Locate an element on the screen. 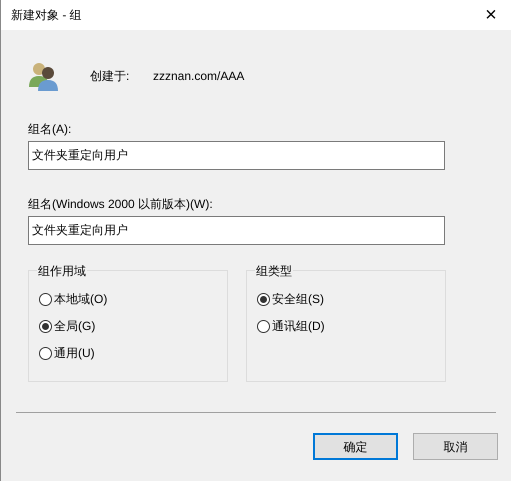  radio-option: 通讯组(D) is located at coordinates (351, 326).